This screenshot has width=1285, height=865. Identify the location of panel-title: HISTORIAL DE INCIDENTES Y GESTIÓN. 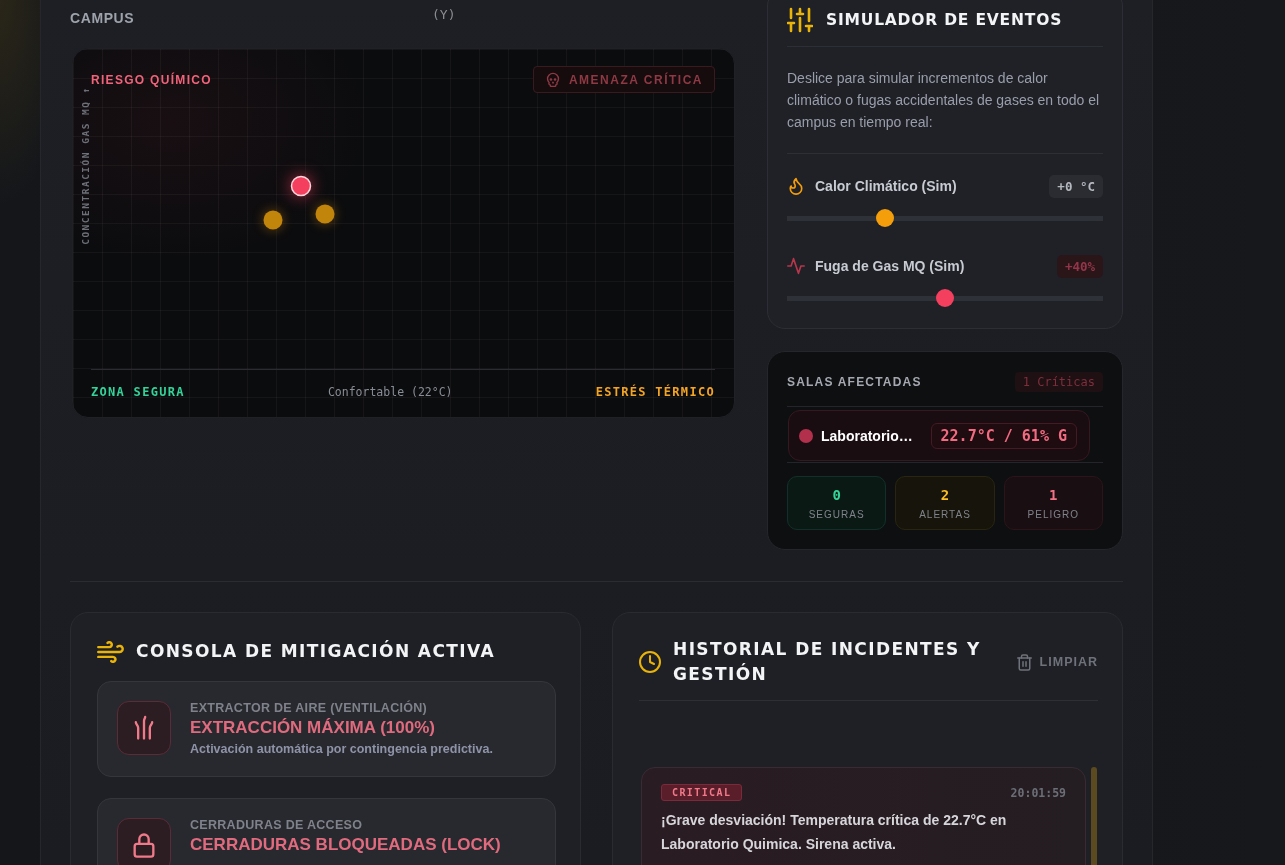
(827, 662).